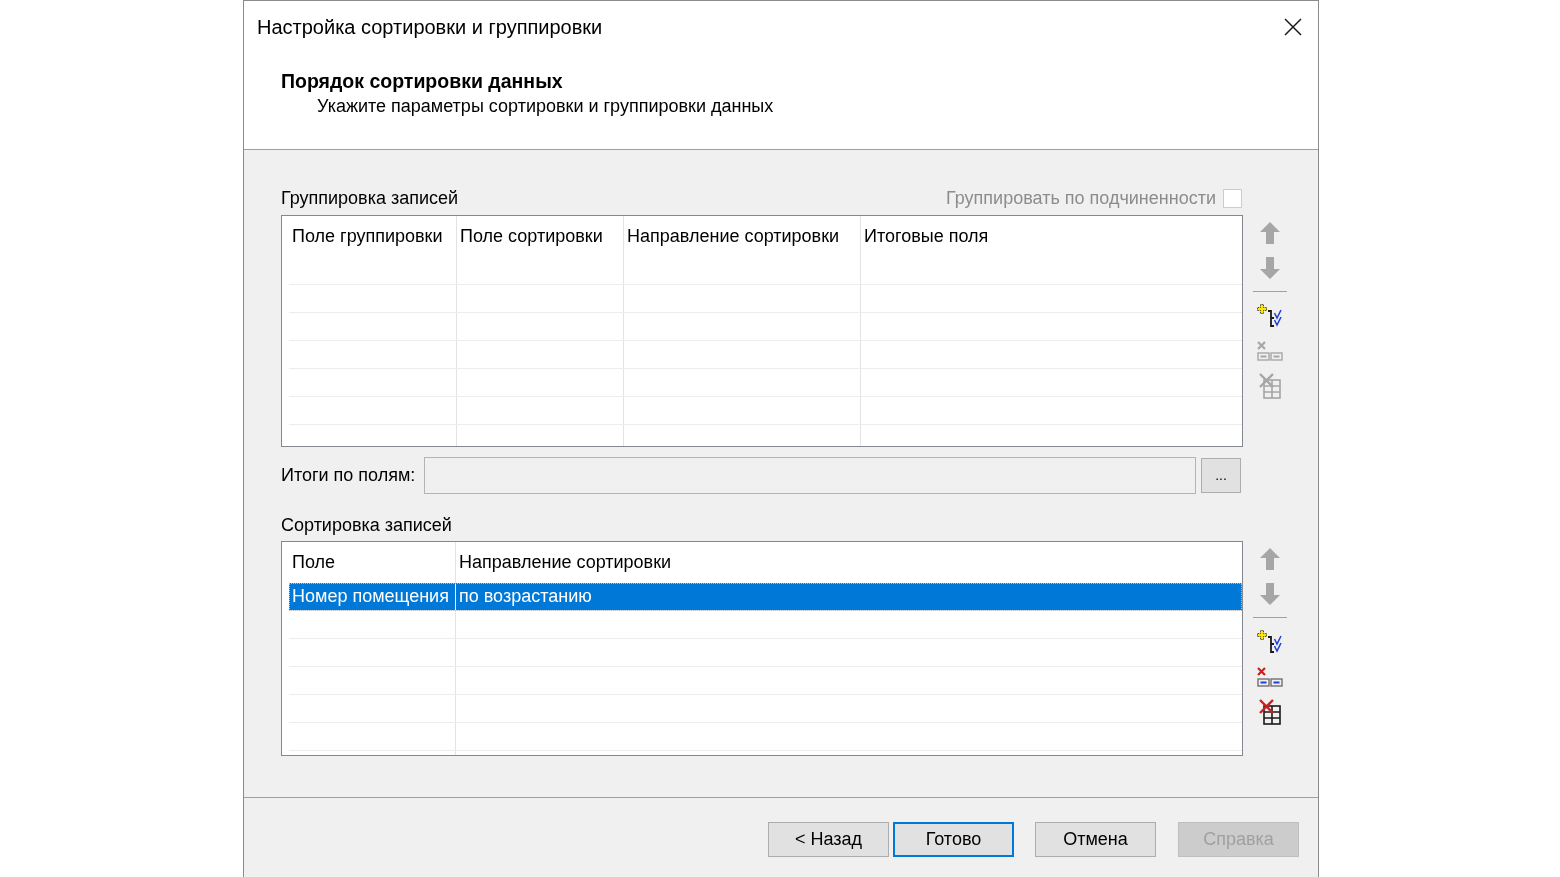 The image size is (1560, 877). What do you see at coordinates (422, 81) in the screenshot?
I see `section-heading: Порядок сортировки данных` at bounding box center [422, 81].